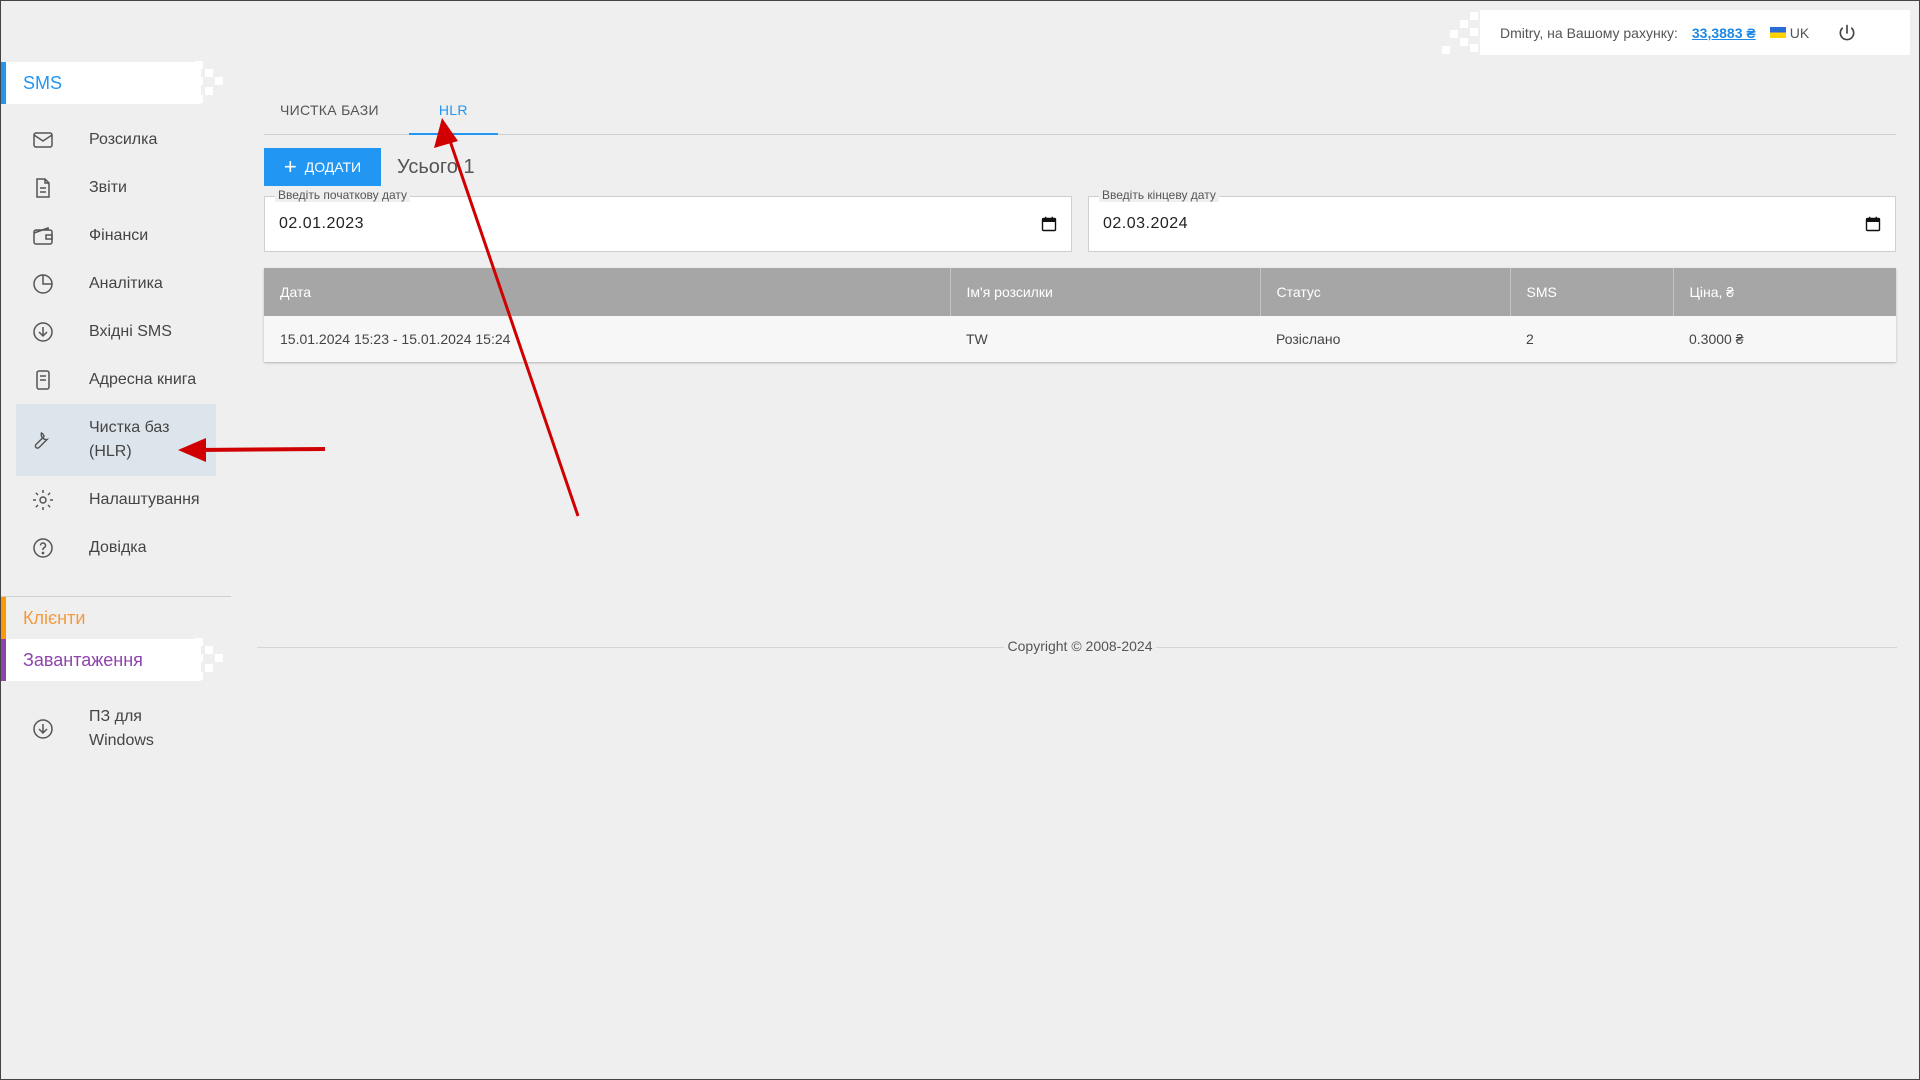 The height and width of the screenshot is (1080, 1920). I want to click on top-bar: Dmitry, на Вашому рахунку: 33,3883 ₴ UK, so click(1676, 32).